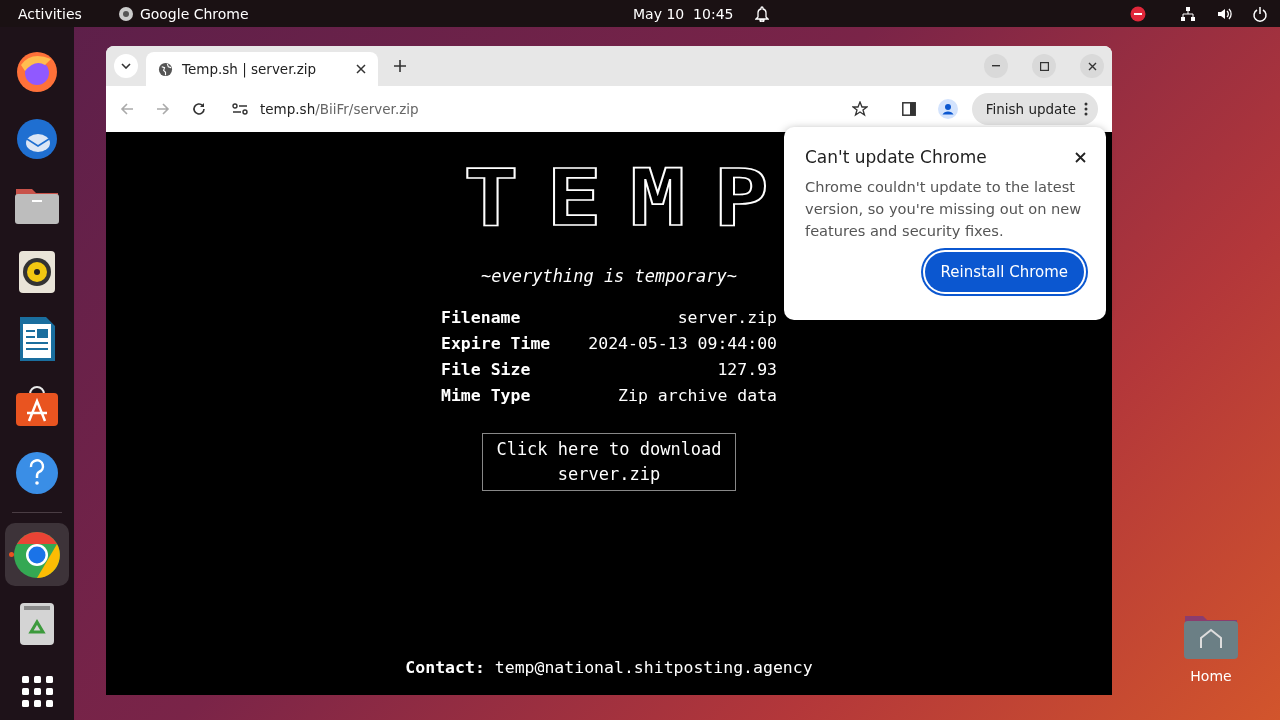  I want to click on network-icon, so click(1188, 13).